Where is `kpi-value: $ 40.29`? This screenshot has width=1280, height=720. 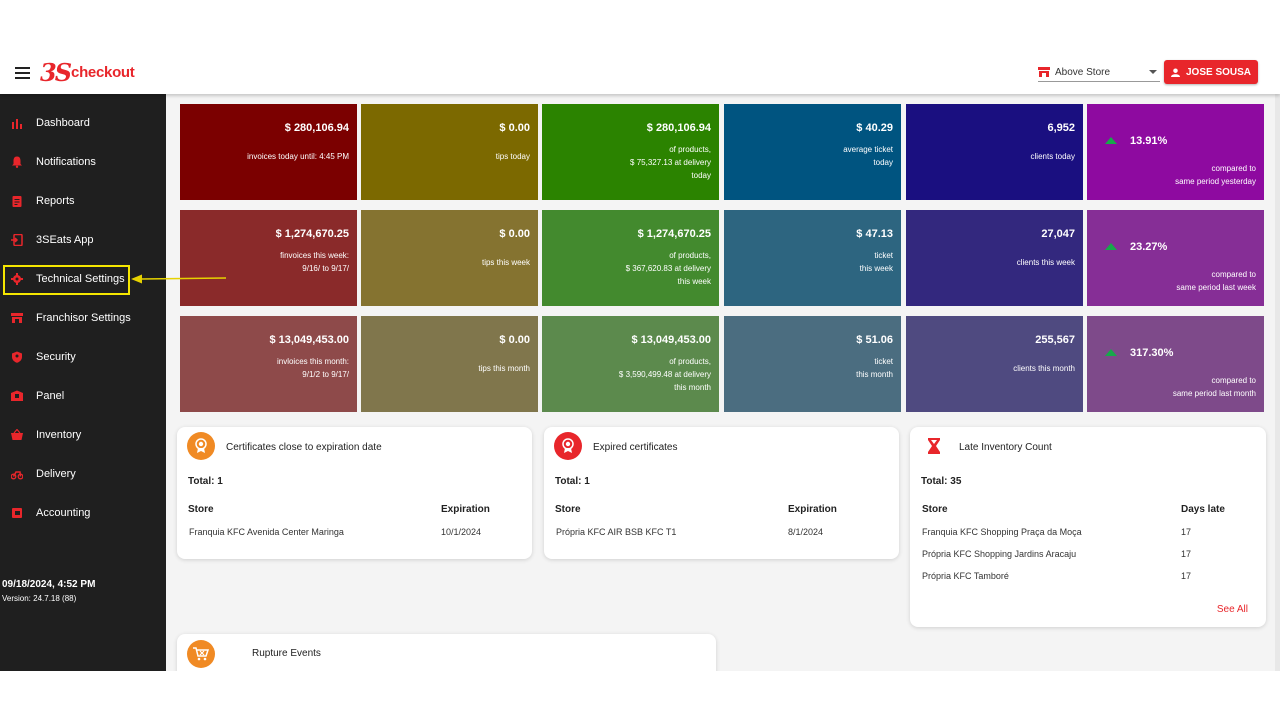 kpi-value: $ 40.29 is located at coordinates (874, 128).